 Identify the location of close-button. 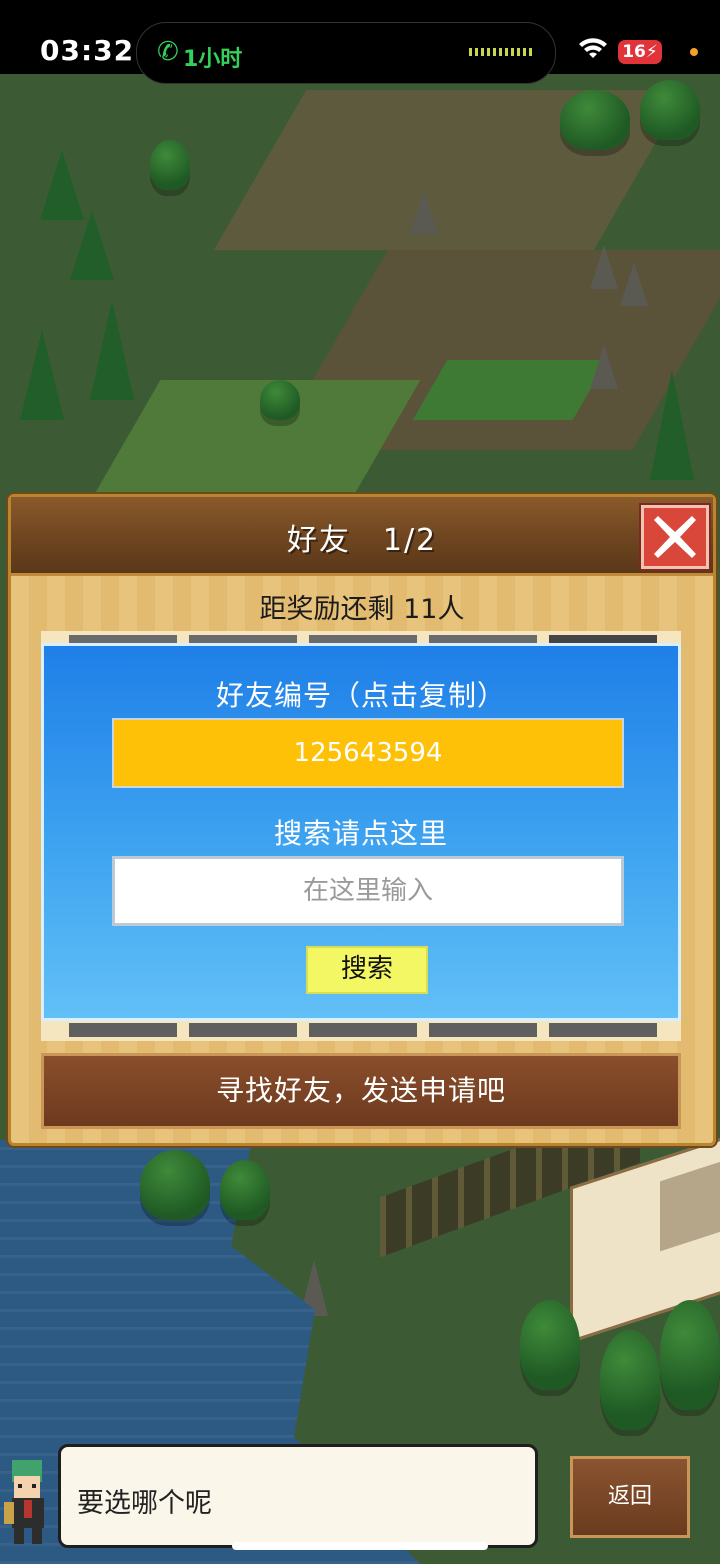
(675, 537).